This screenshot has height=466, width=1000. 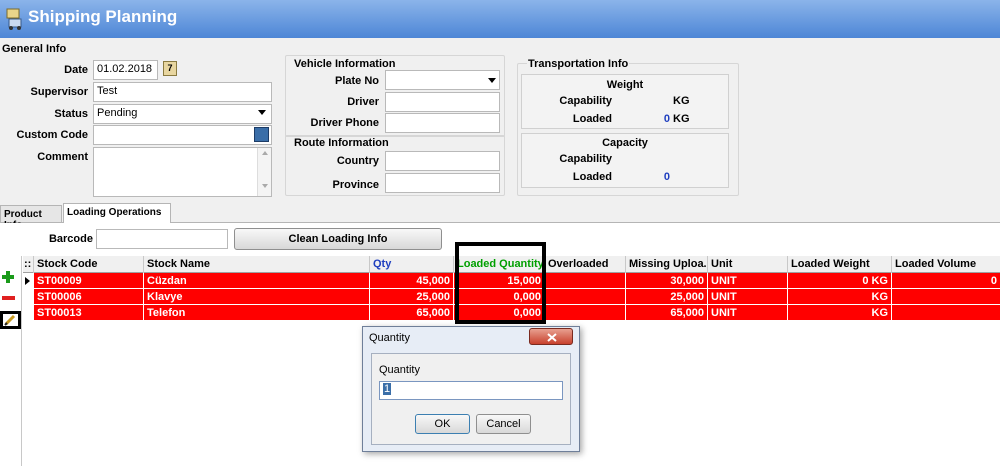 I want to click on column-loaded-weight: Loaded Weight, so click(x=840, y=264).